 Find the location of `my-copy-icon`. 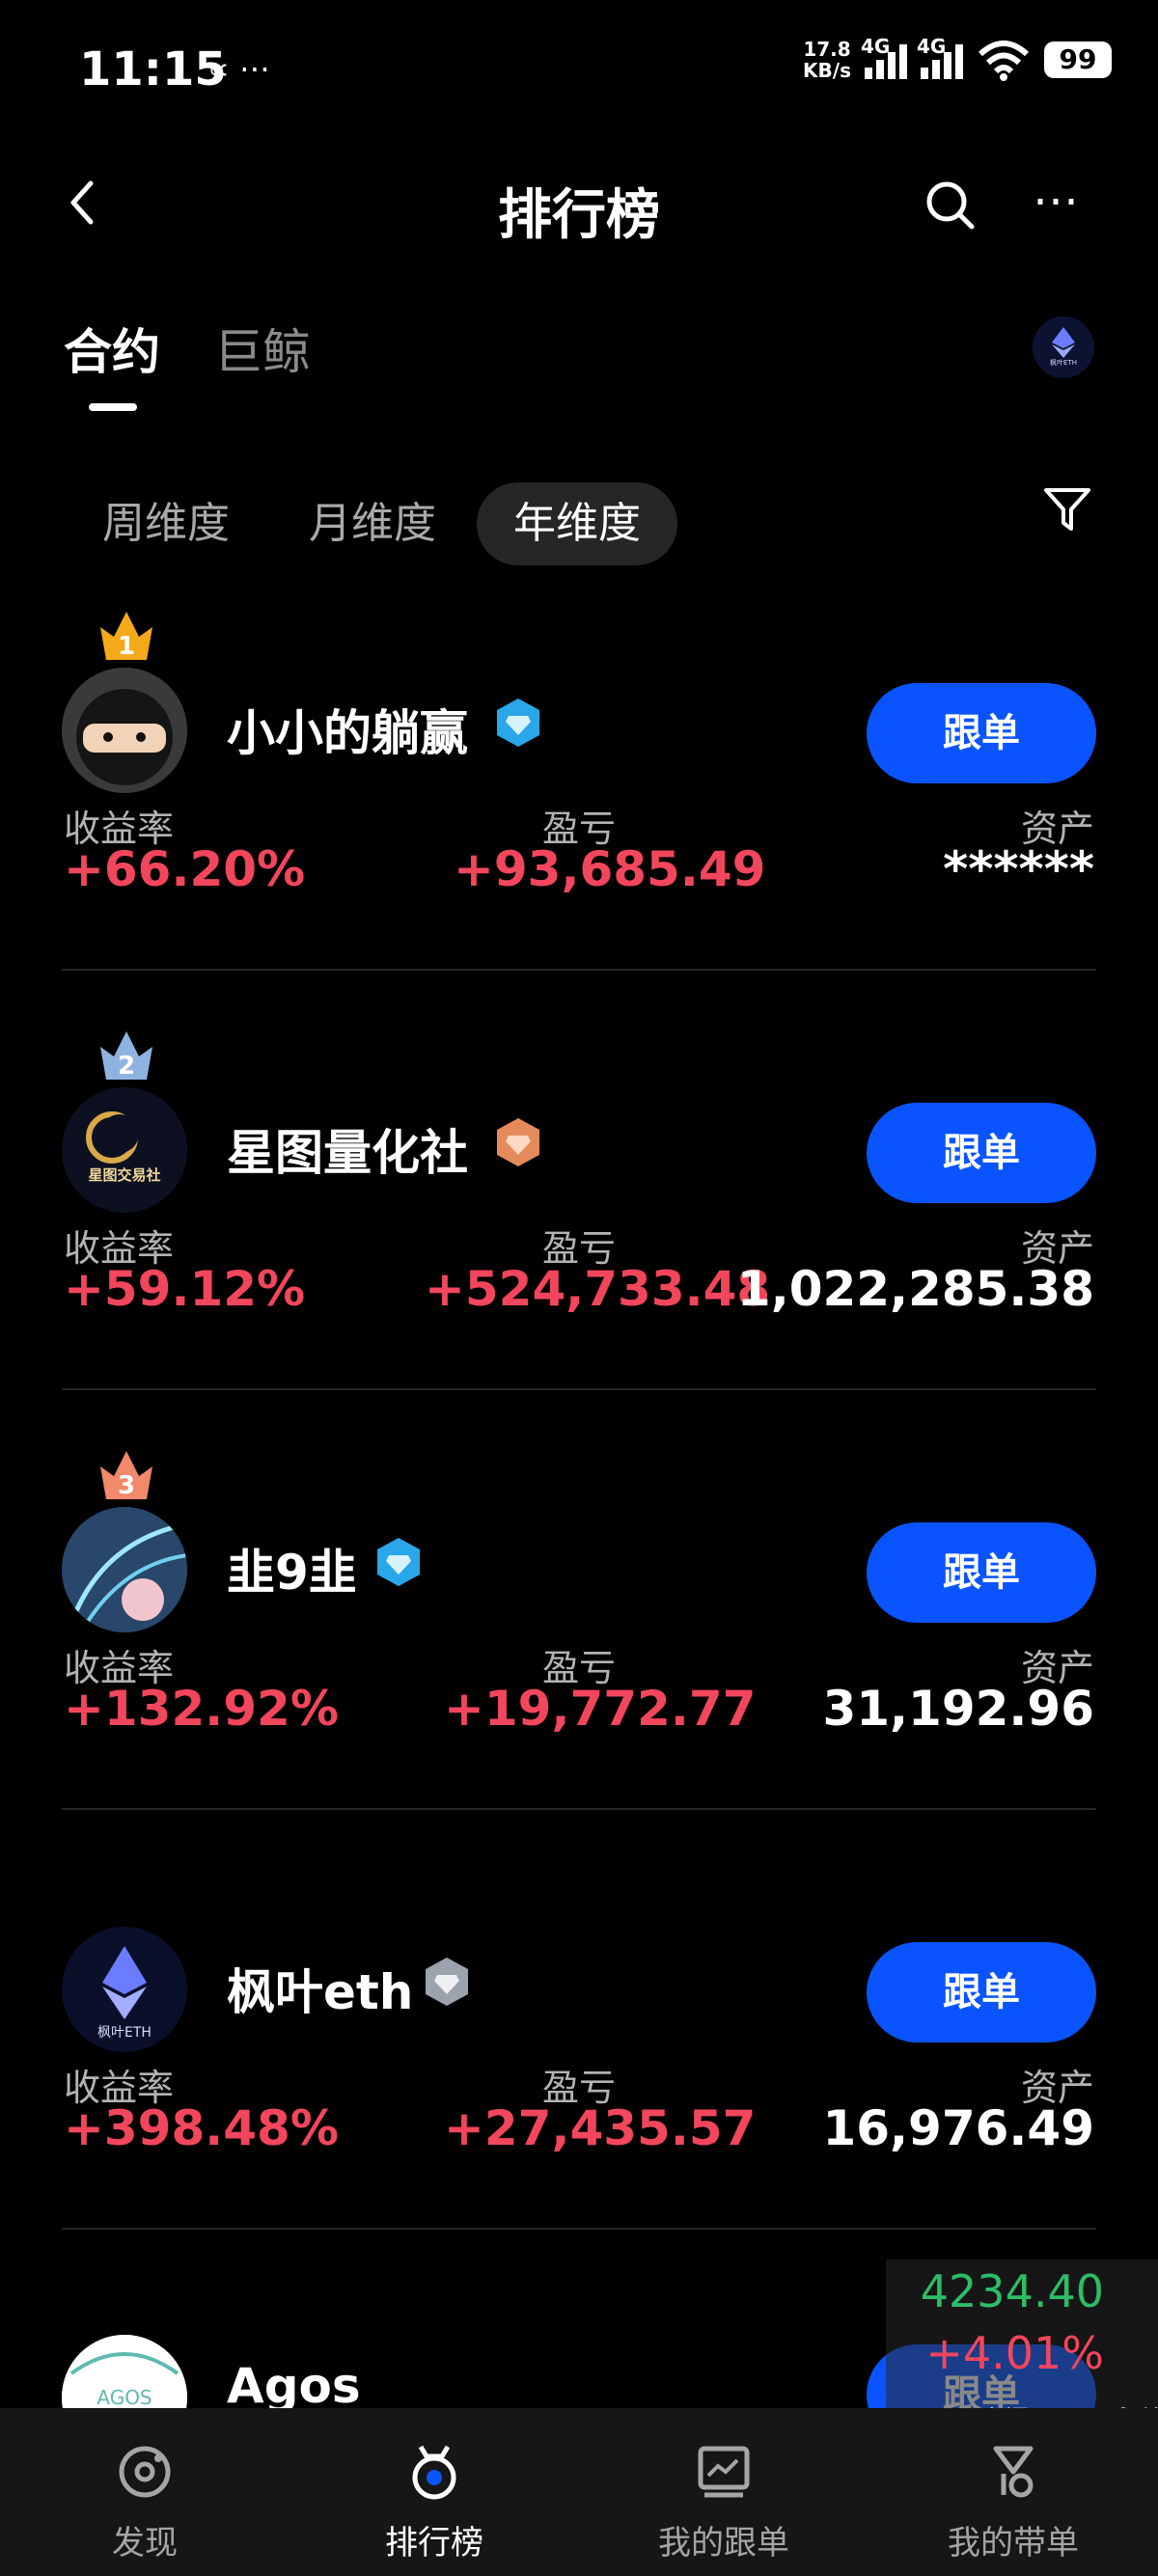

my-copy-icon is located at coordinates (724, 2472).